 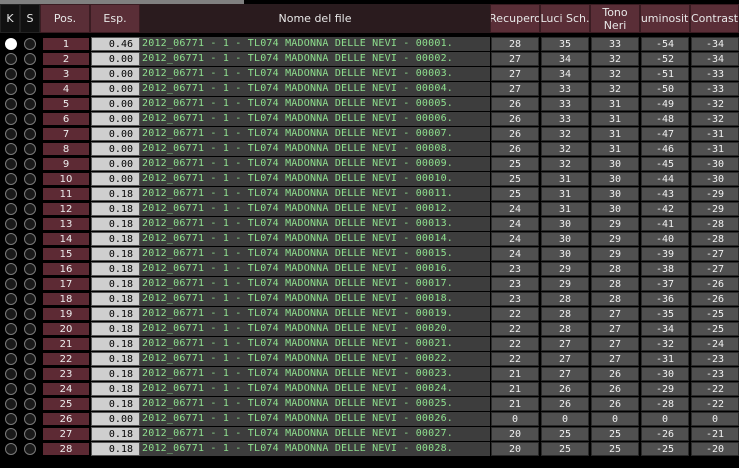 I want to click on pos-cell: 14, so click(x=66, y=239).